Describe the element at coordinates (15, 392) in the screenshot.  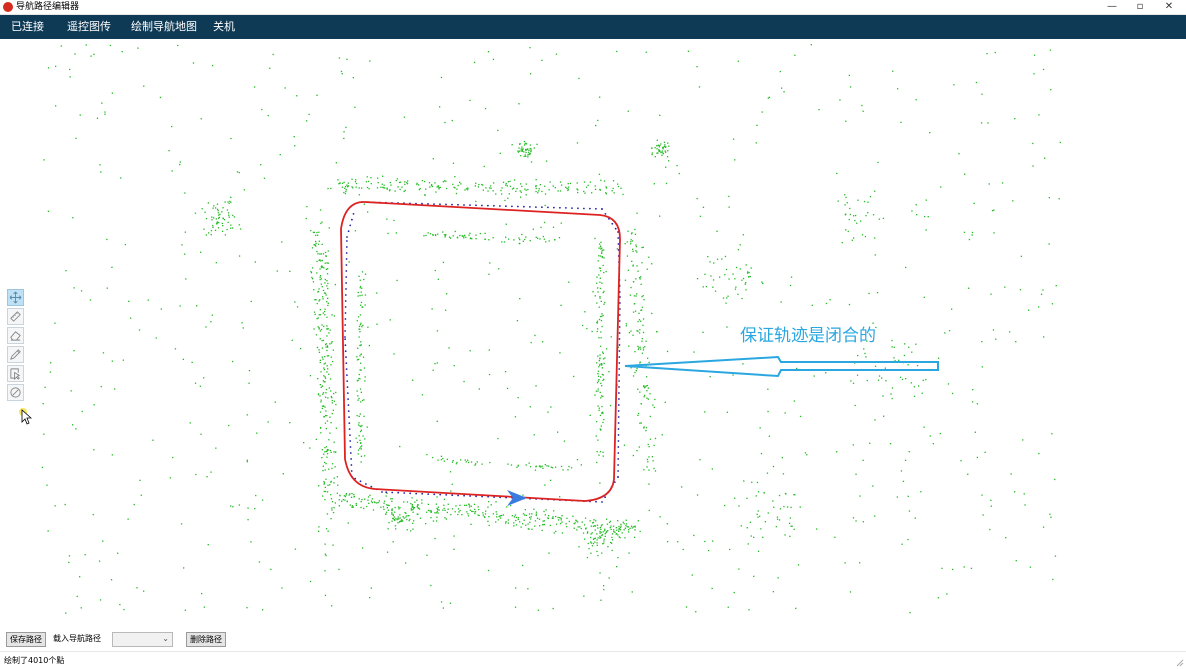
I see `tool-target` at that location.